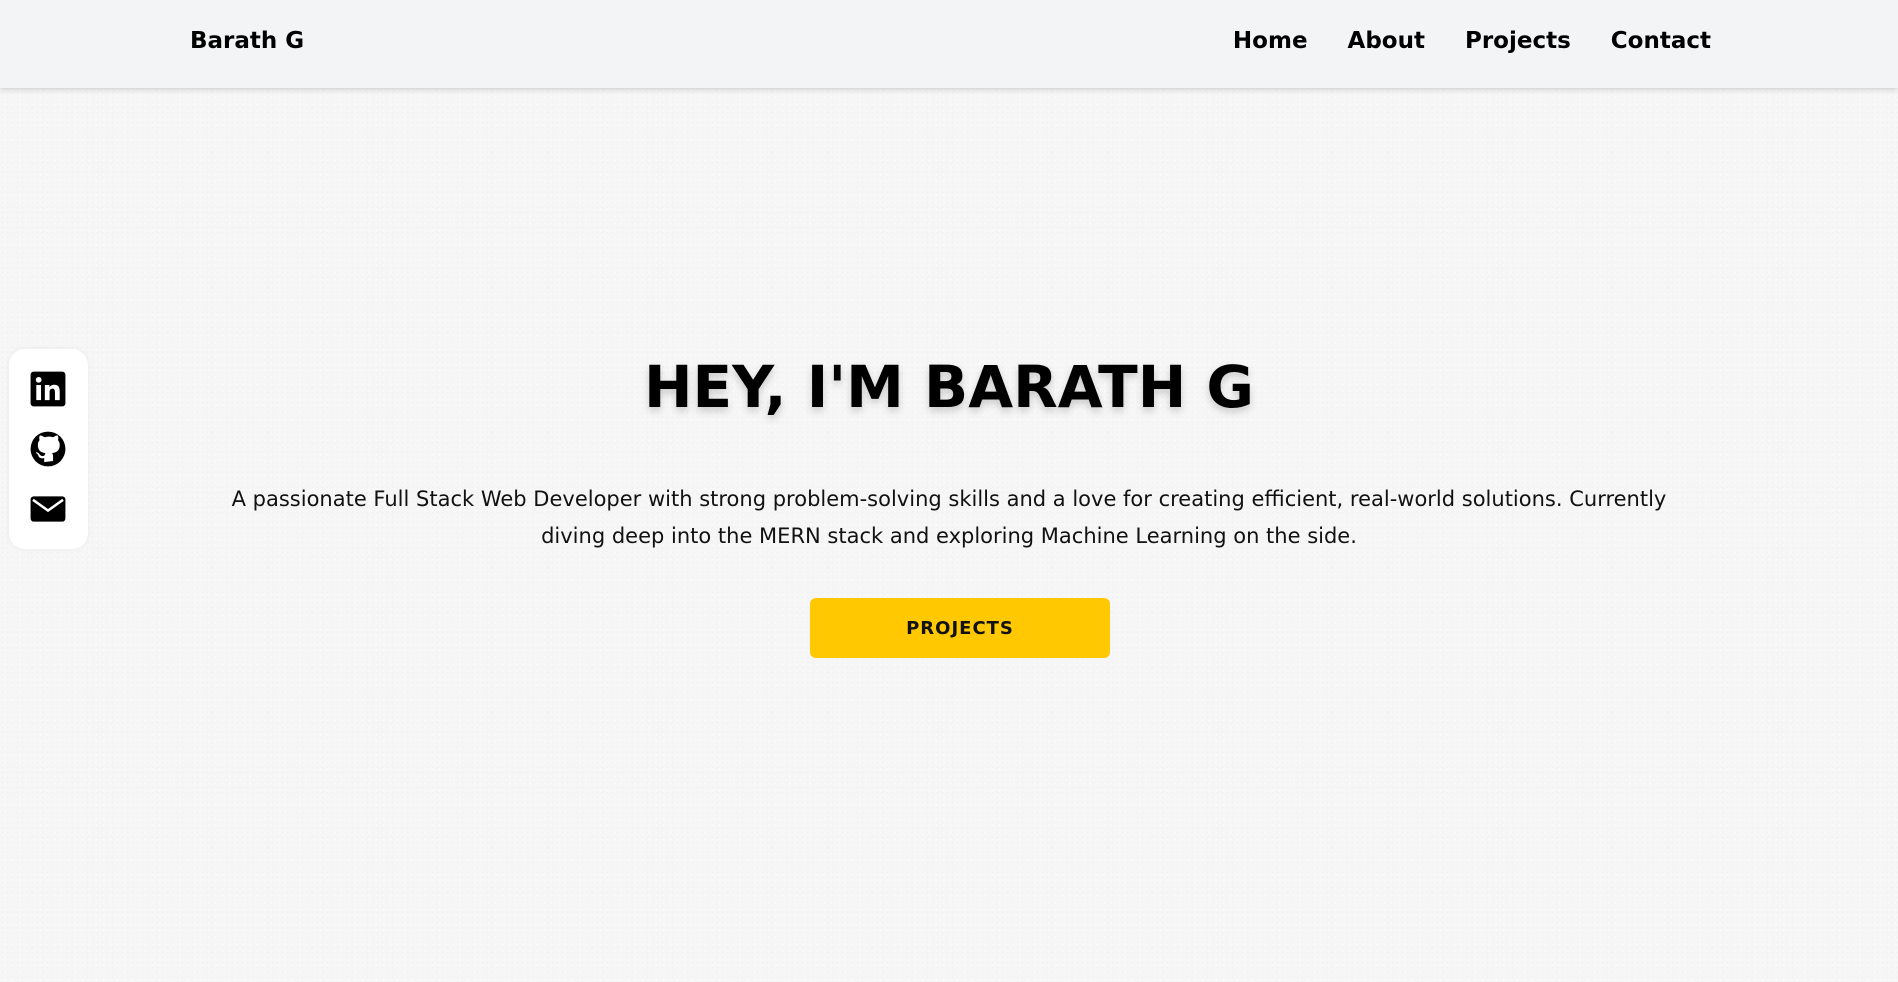 This screenshot has width=1898, height=982. What do you see at coordinates (48, 509) in the screenshot?
I see `mail-icon` at bounding box center [48, 509].